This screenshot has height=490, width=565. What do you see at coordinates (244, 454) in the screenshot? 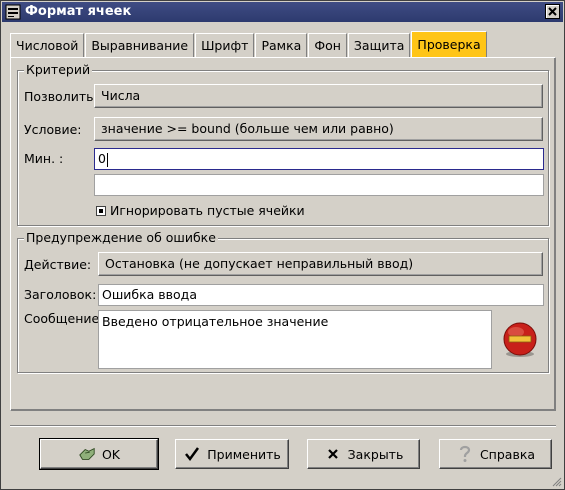
I see `apply-button-label: Применить` at bounding box center [244, 454].